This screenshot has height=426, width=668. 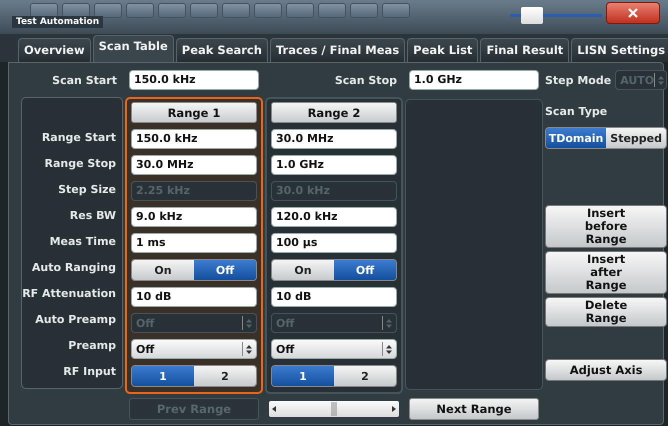 What do you see at coordinates (531, 15) in the screenshot?
I see `slider-thumb` at bounding box center [531, 15].